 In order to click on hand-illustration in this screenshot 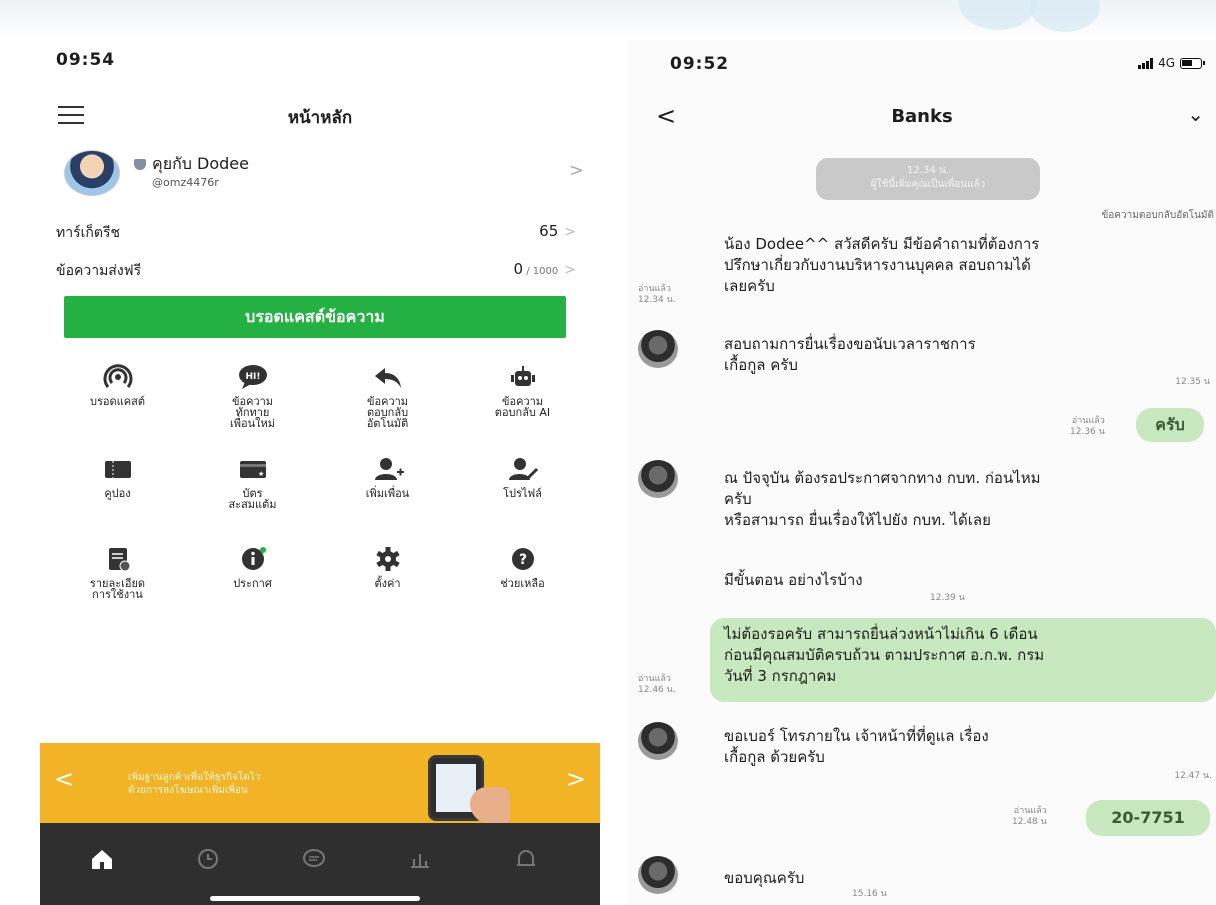, I will do `click(490, 805)`.